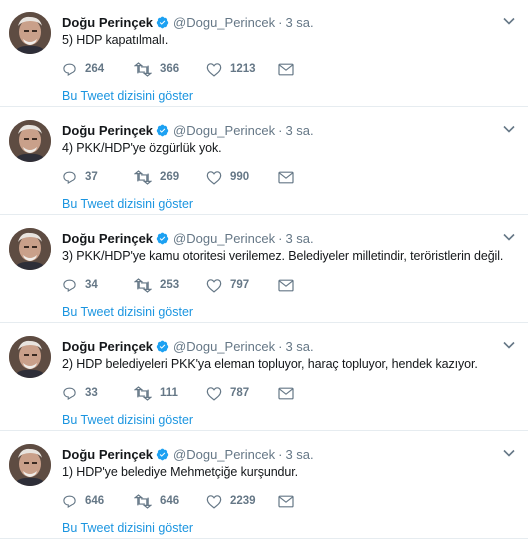  I want to click on retweet-button: 253, so click(170, 285).